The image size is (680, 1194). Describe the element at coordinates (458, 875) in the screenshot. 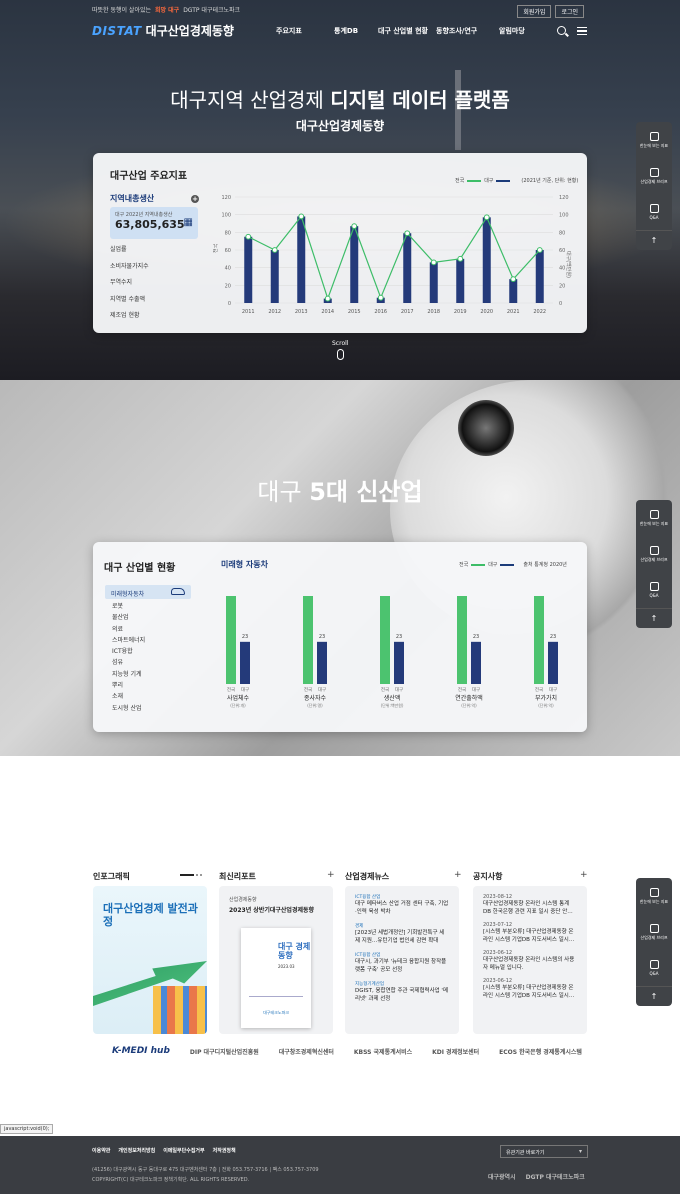

I see `news-more-icon: +` at that location.